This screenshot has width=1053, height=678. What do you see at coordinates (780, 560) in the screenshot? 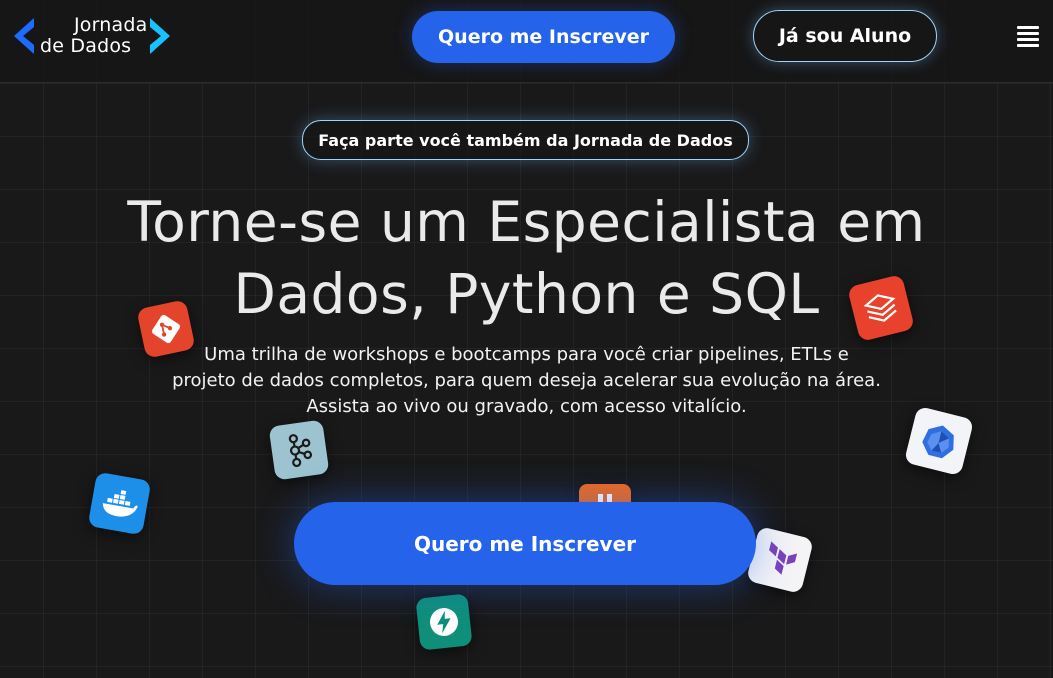
I see `terraform-icon` at bounding box center [780, 560].